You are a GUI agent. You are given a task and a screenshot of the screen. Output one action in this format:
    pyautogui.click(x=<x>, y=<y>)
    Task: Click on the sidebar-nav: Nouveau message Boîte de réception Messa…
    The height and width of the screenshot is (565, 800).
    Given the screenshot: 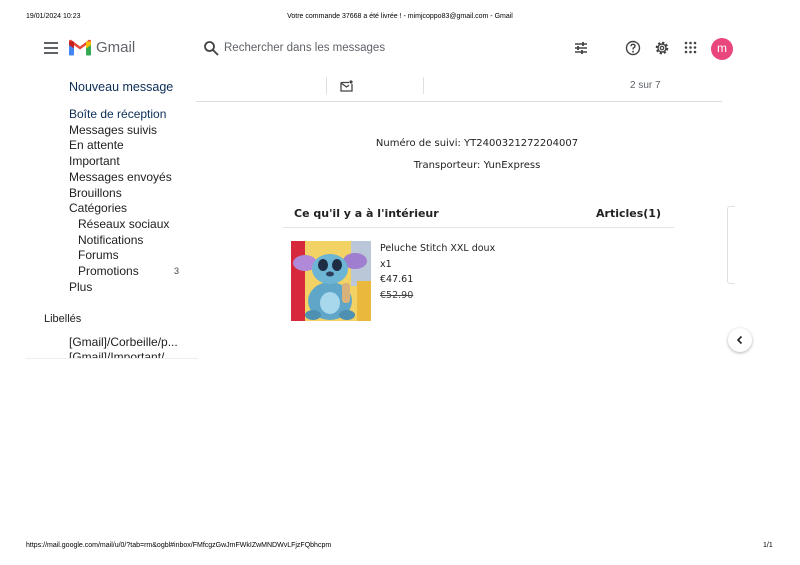 What is the action you would take?
    pyautogui.click(x=98, y=217)
    